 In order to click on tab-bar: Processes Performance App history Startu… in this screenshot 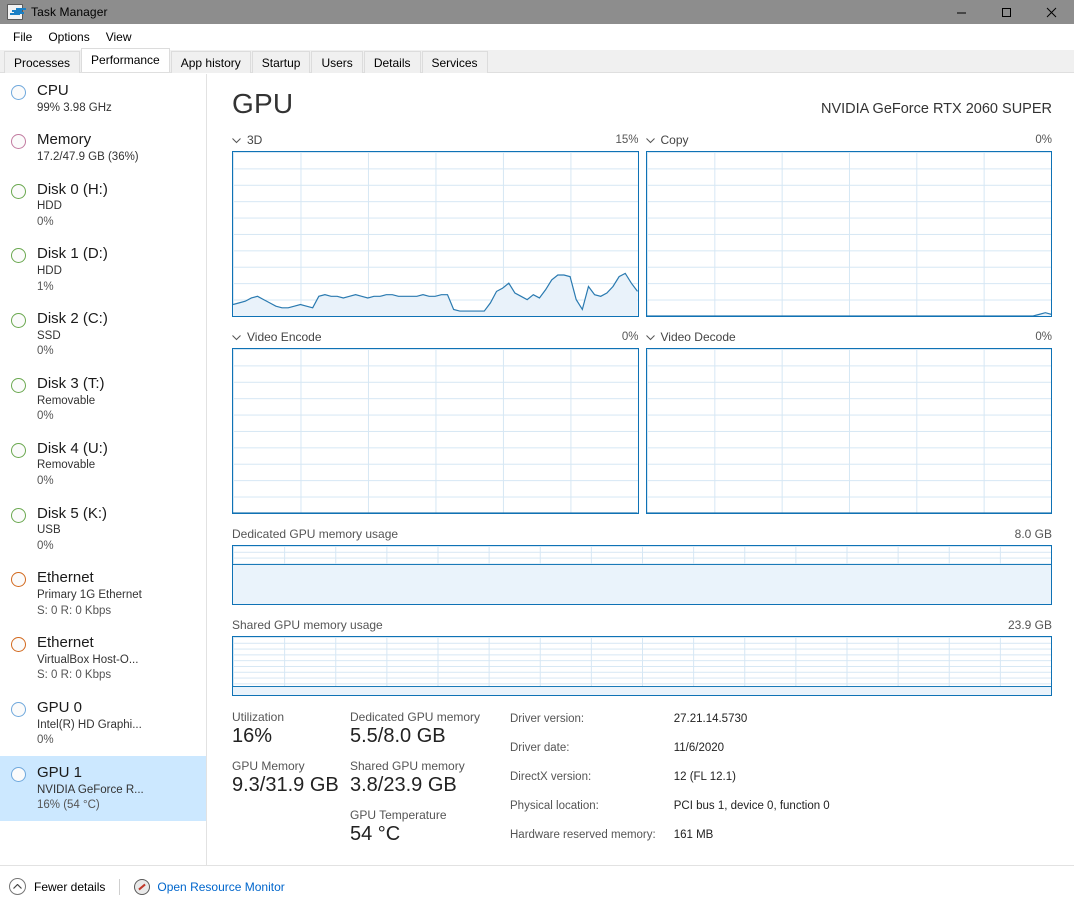, I will do `click(537, 60)`.